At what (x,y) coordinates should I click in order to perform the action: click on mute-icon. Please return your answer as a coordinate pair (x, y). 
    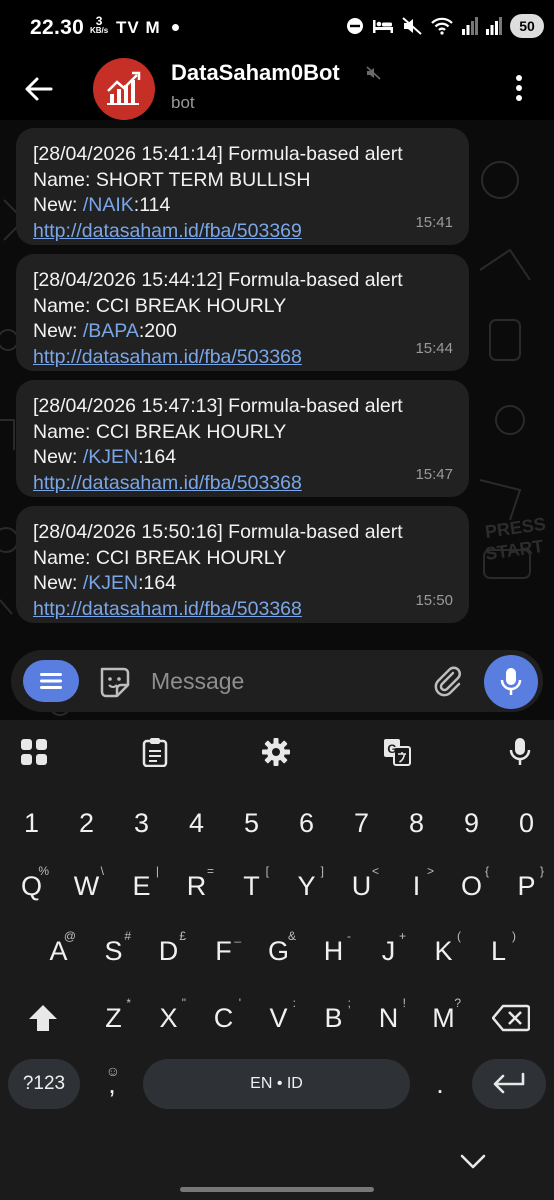
    Looking at the image, I should click on (412, 26).